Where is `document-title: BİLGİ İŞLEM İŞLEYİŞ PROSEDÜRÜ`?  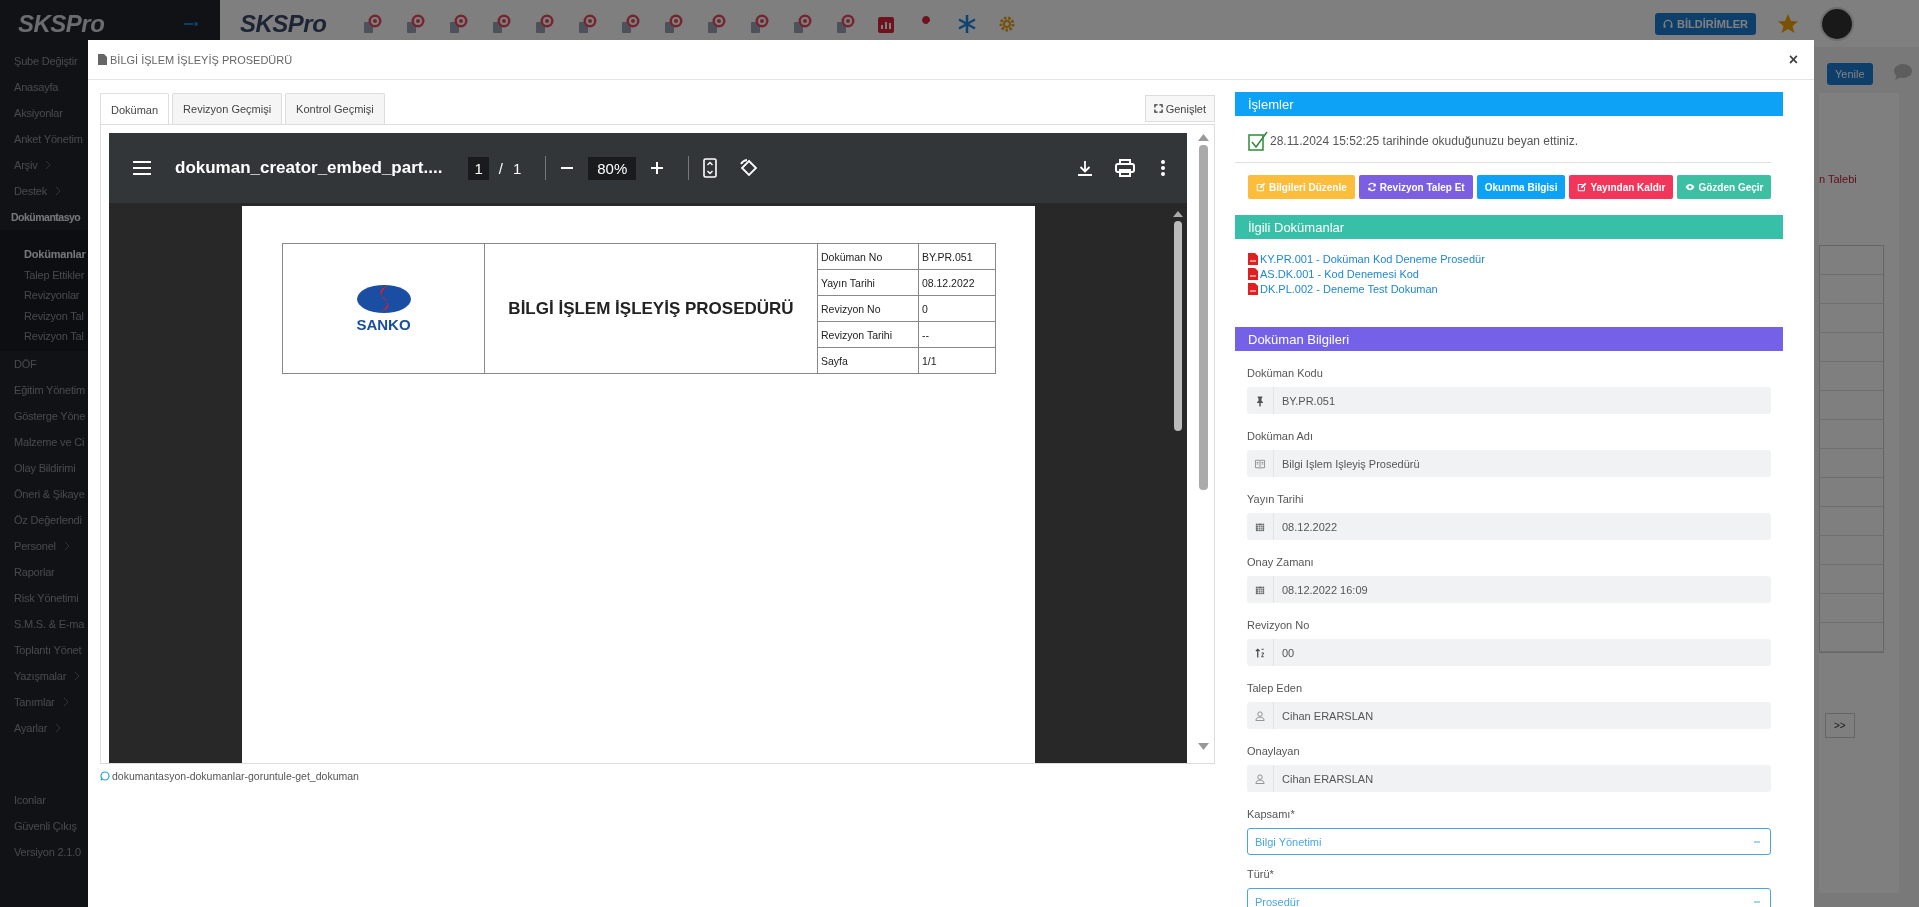
document-title: BİLGİ İŞLEM İŞLEYİŞ PROSEDÜRÜ is located at coordinates (651, 308).